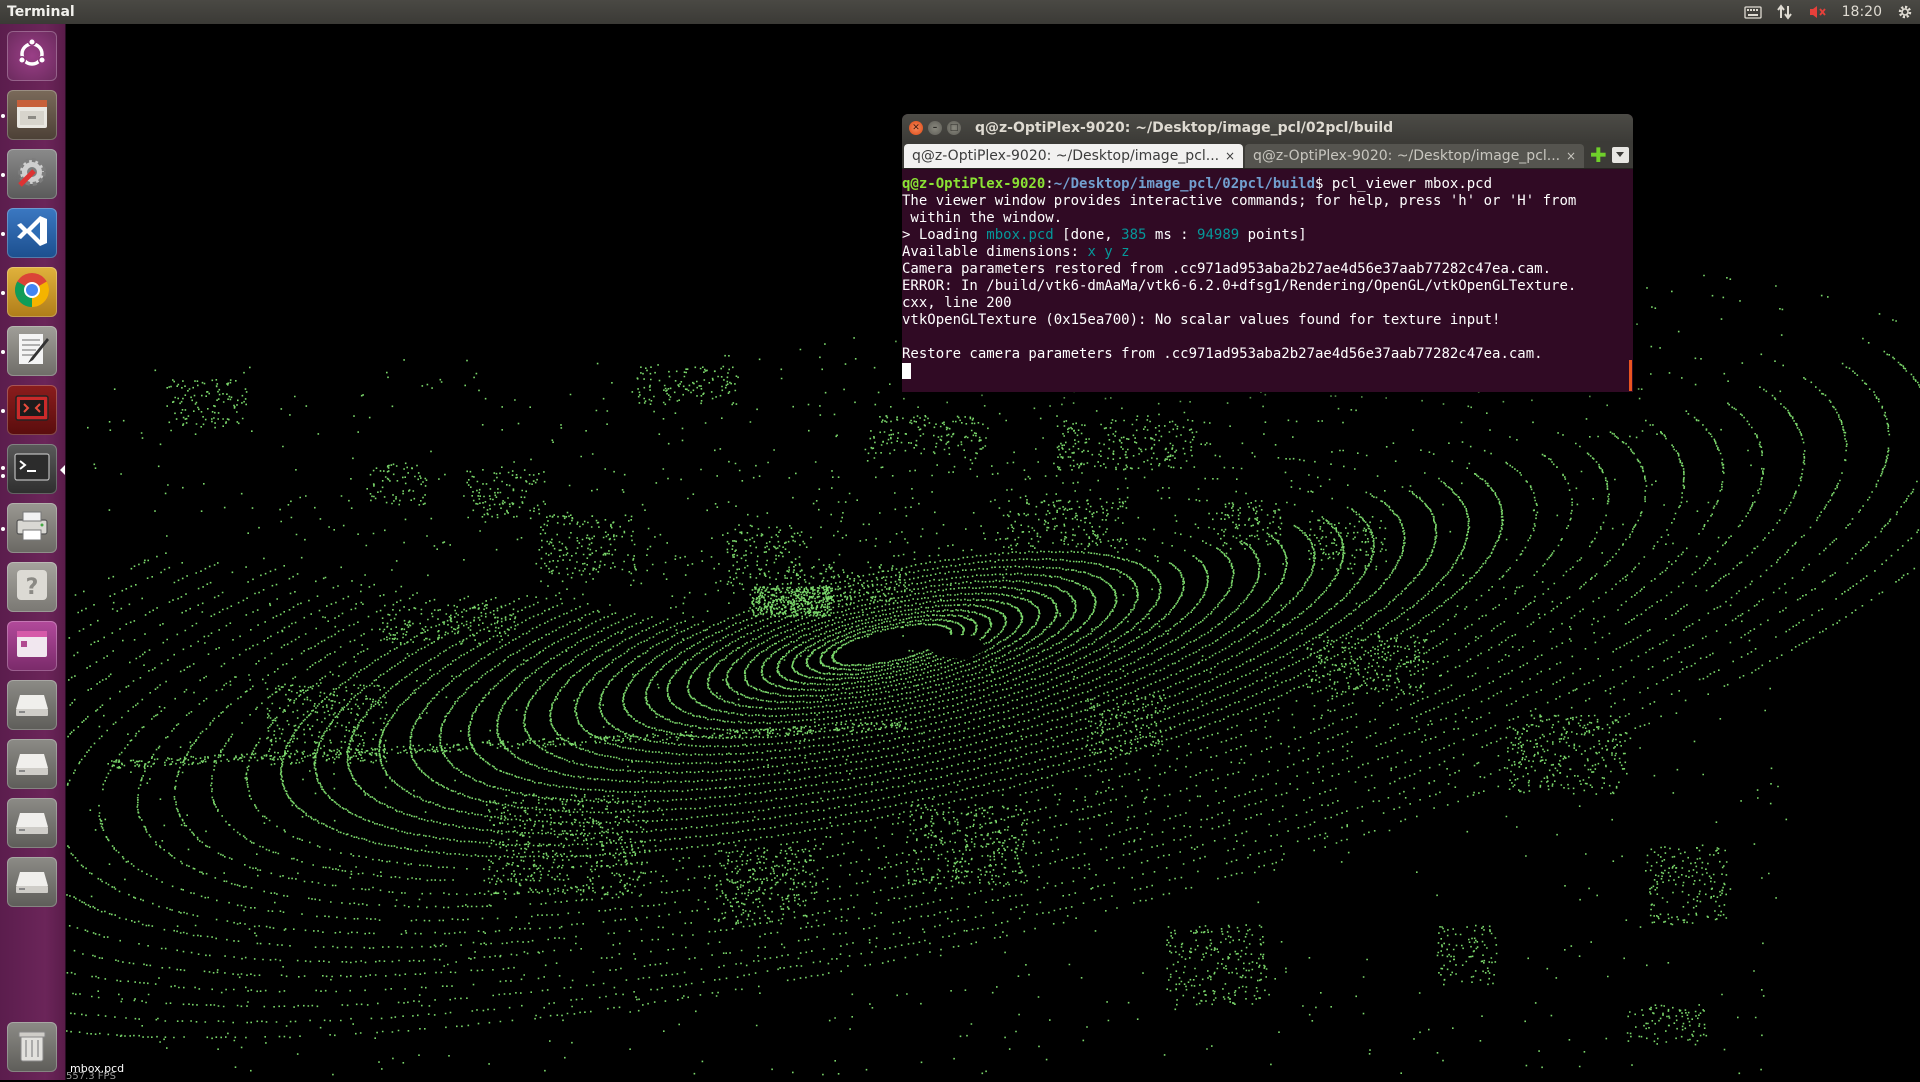  What do you see at coordinates (906, 371) in the screenshot?
I see `text-cursor` at bounding box center [906, 371].